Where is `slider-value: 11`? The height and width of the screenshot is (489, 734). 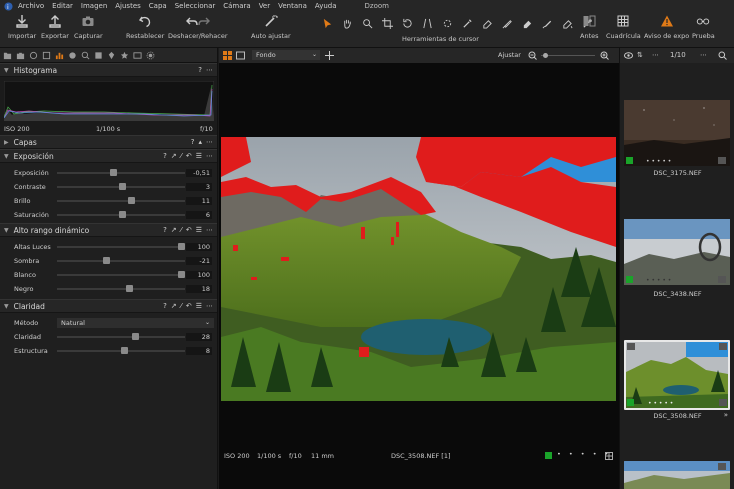
slider-value: 11 is located at coordinates (199, 201).